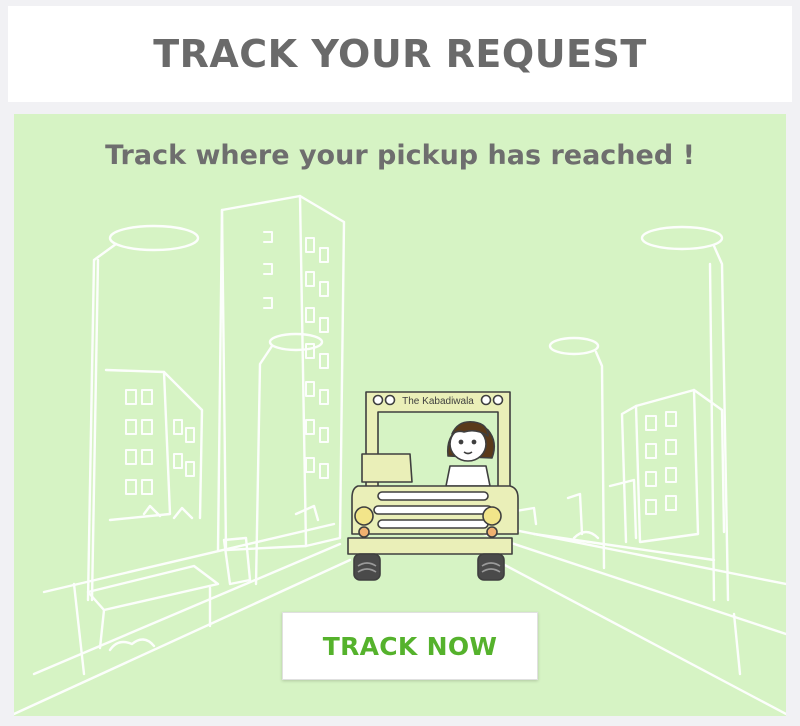 Image resolution: width=800 pixels, height=726 pixels. Describe the element at coordinates (433, 486) in the screenshot. I see `pickup-truck-illustration` at that location.